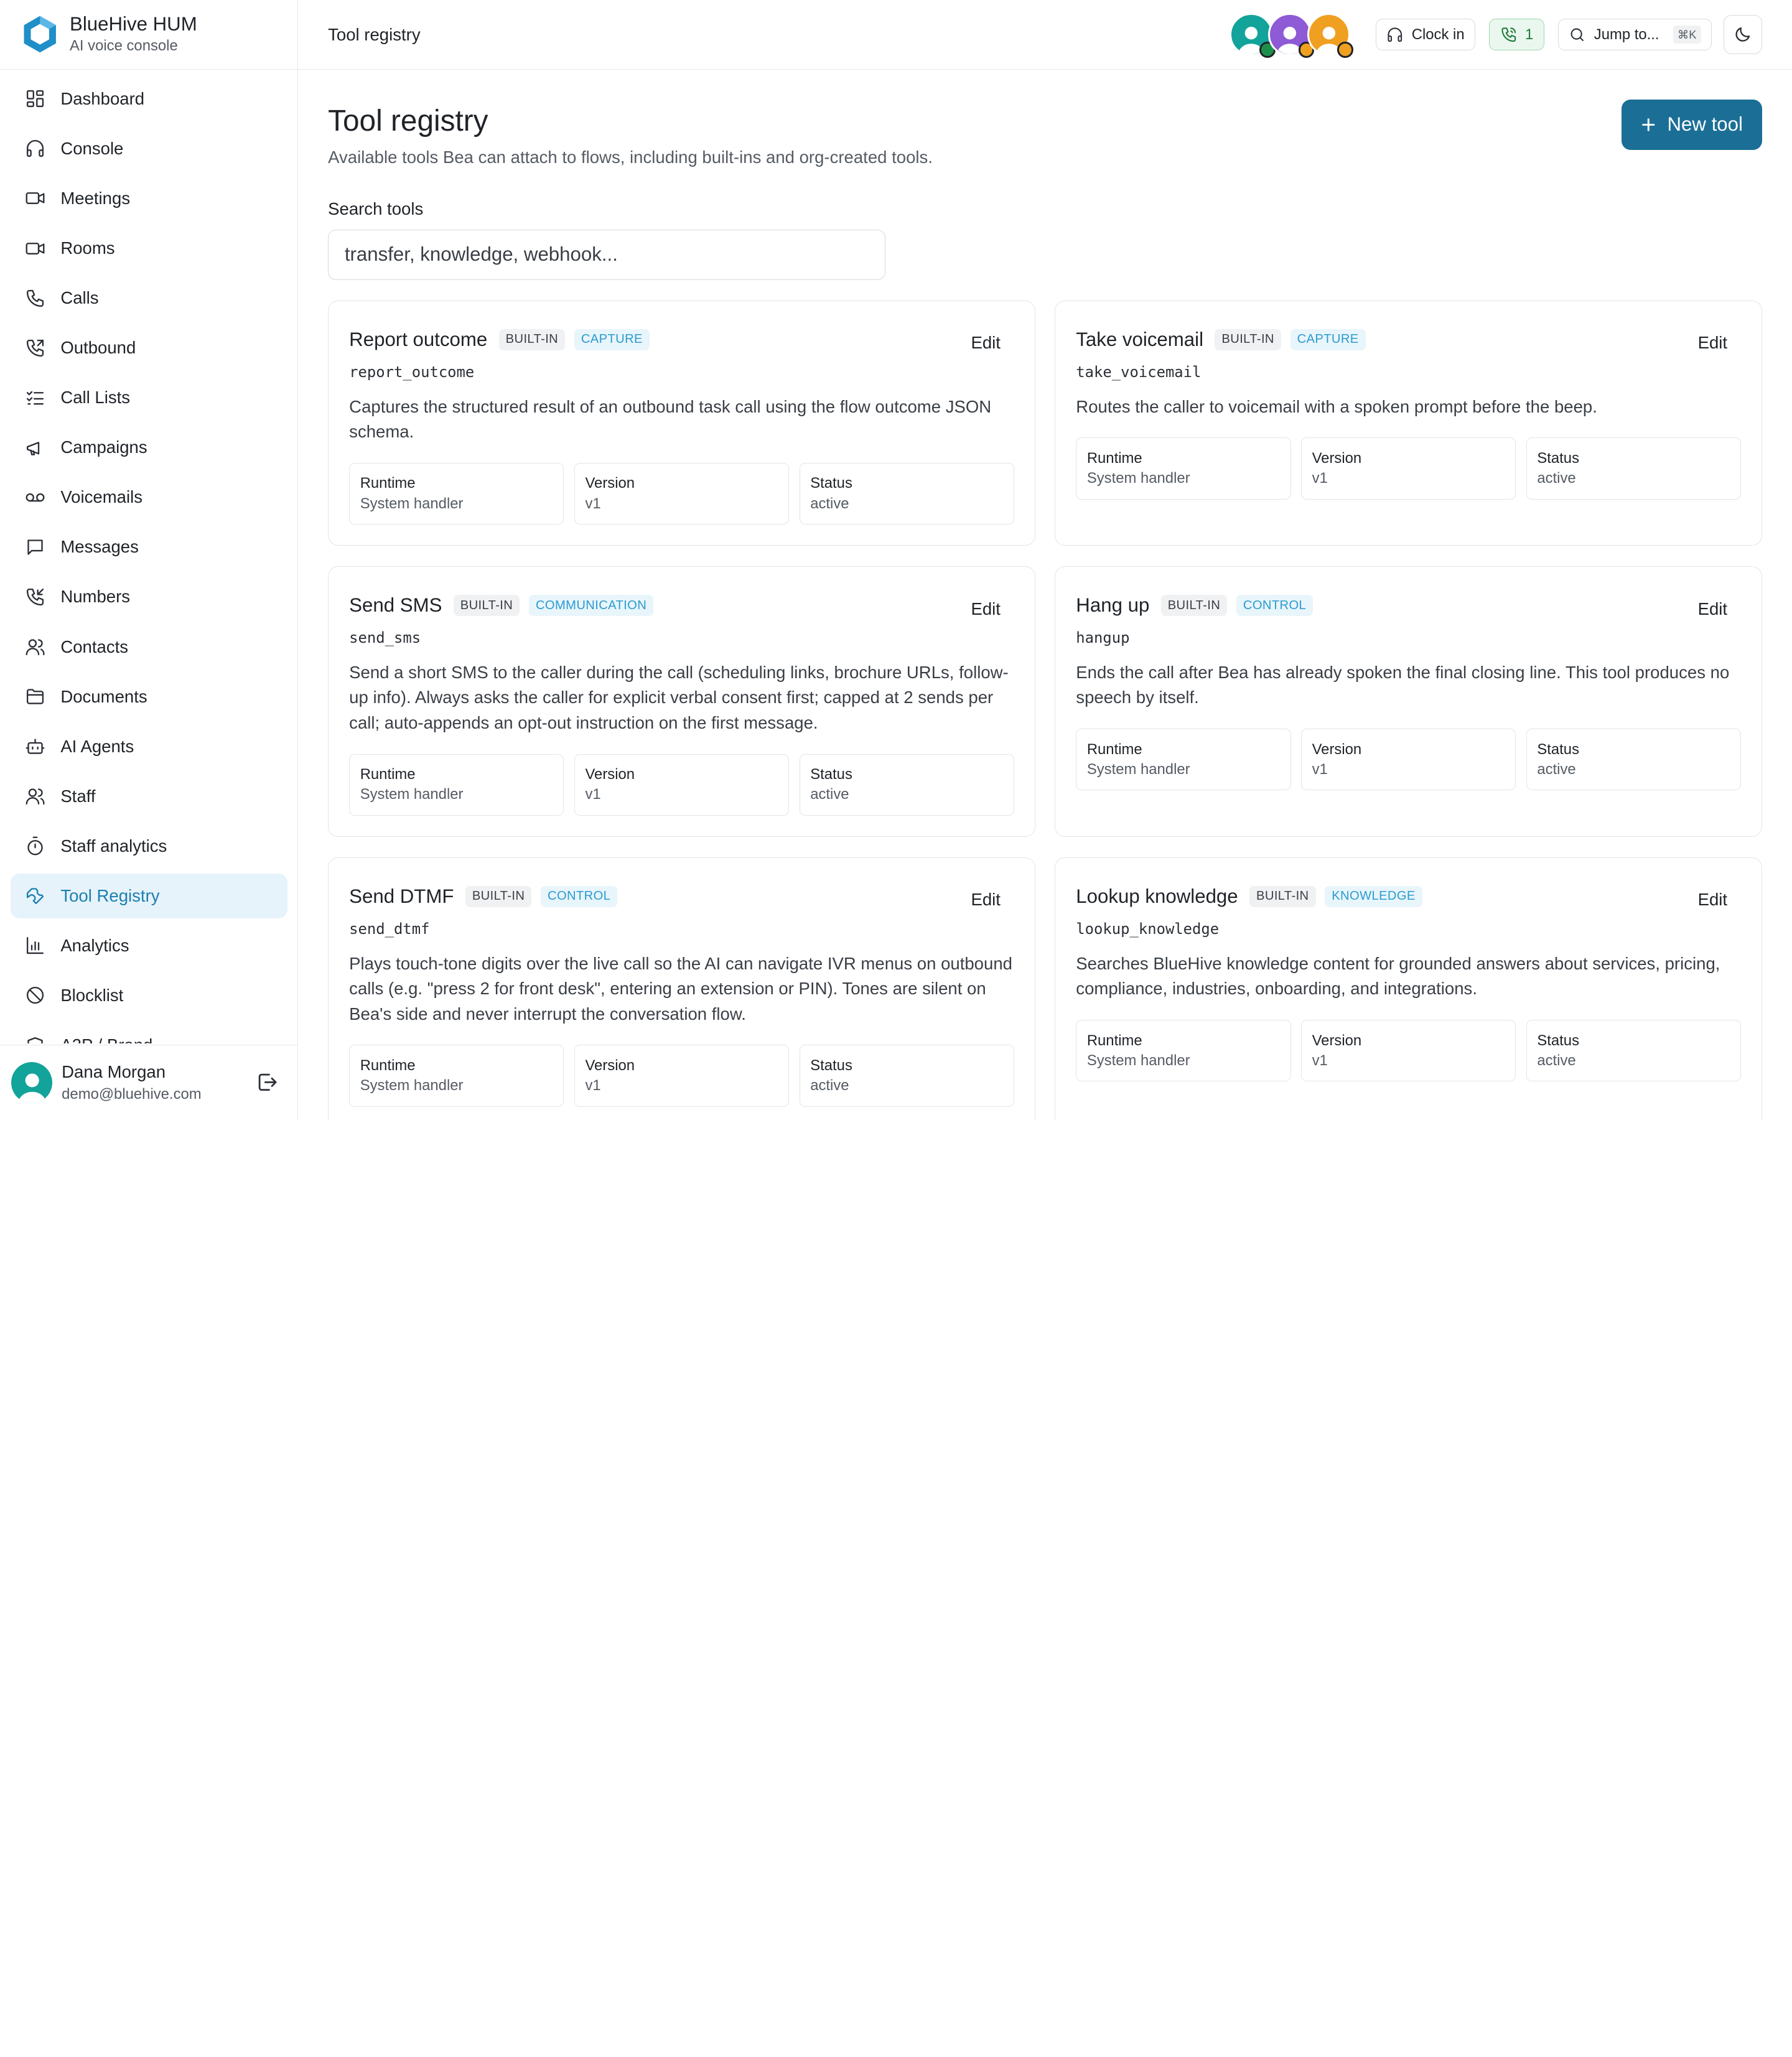 The height and width of the screenshot is (2057, 1792). Describe the element at coordinates (149, 995) in the screenshot. I see `sidebar-item-blocklist: Blocklist` at that location.